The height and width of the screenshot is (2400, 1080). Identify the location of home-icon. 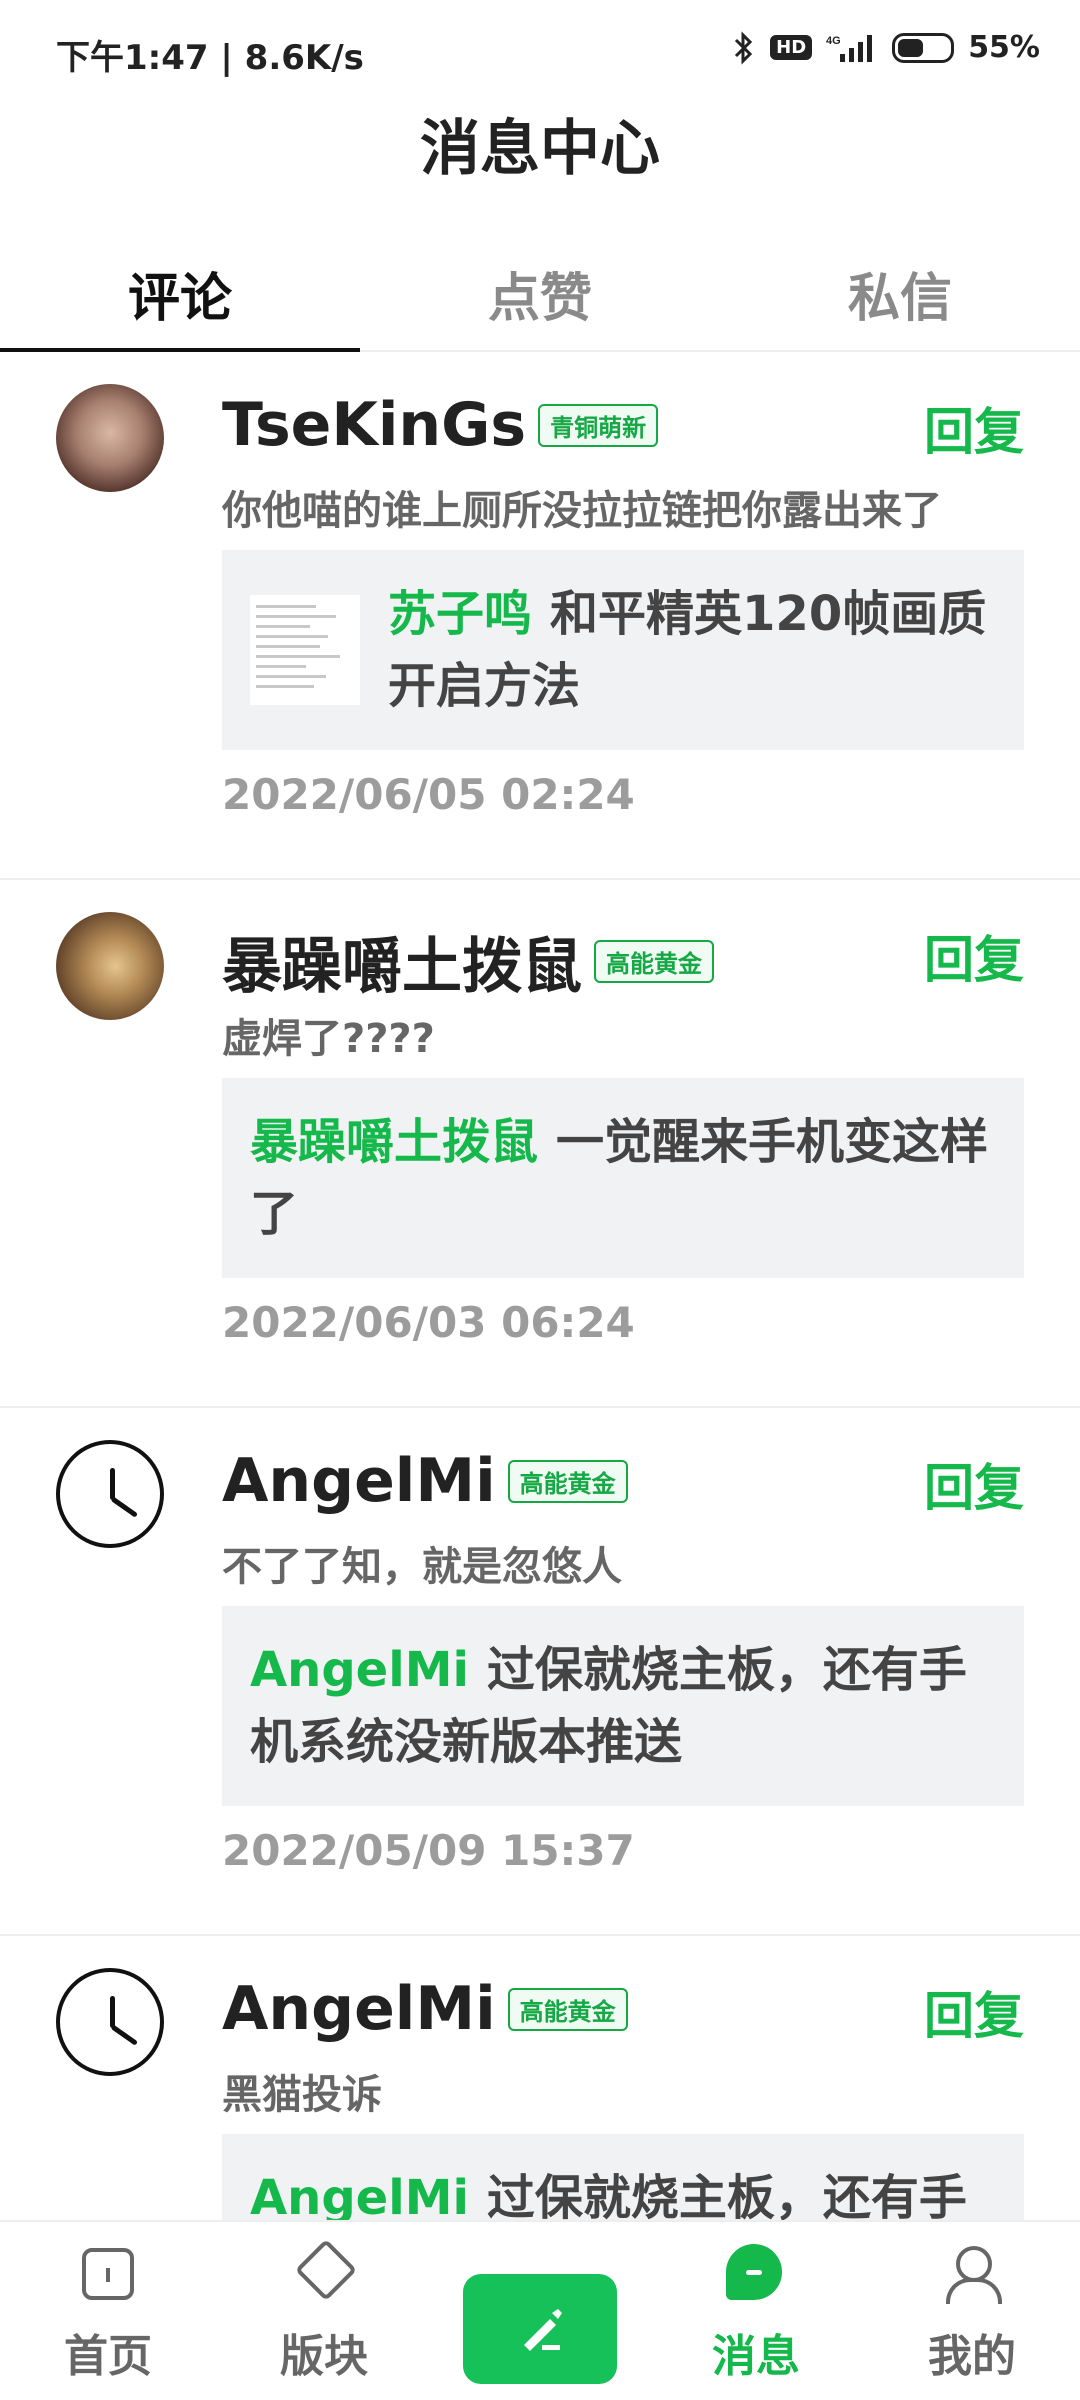
(108, 2274).